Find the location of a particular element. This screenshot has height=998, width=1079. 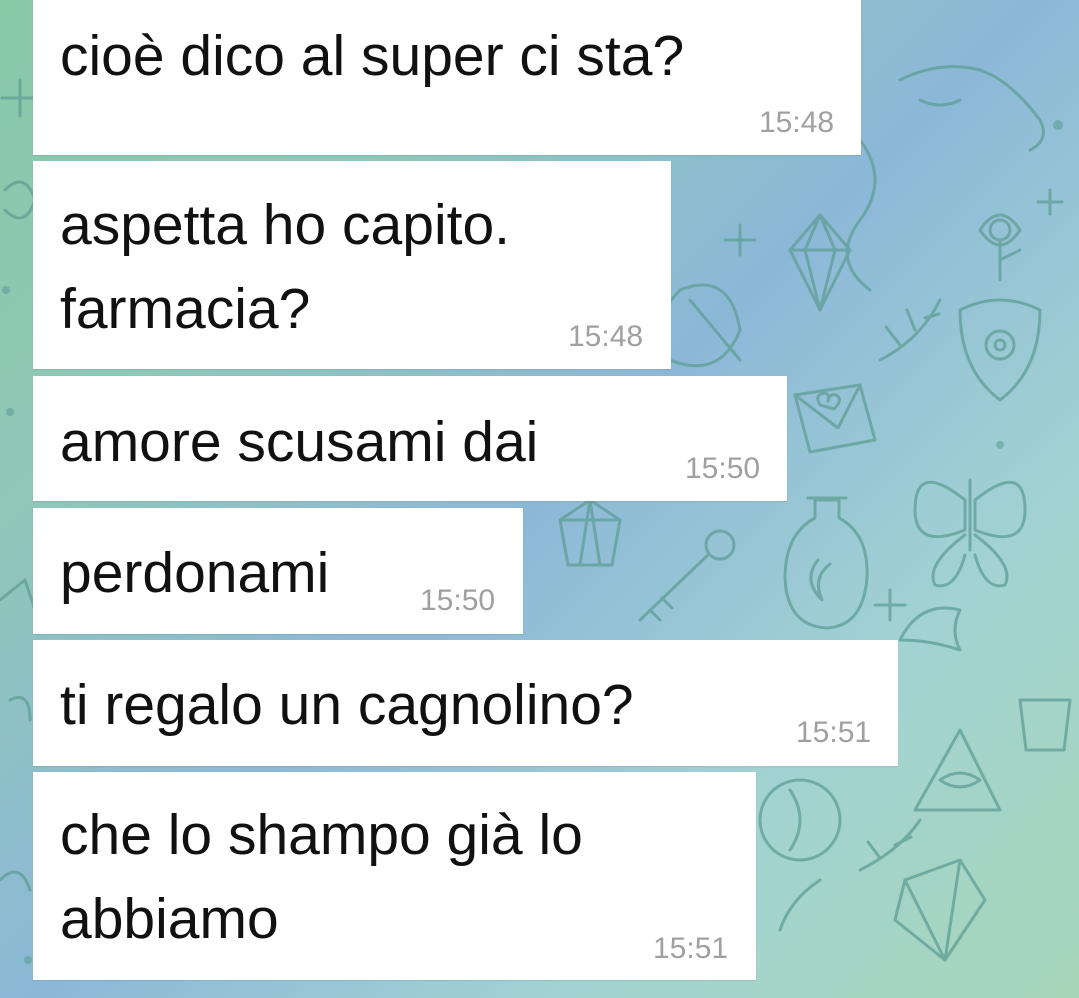

message-bubble: perdonami 15:50 is located at coordinates (278, 571).